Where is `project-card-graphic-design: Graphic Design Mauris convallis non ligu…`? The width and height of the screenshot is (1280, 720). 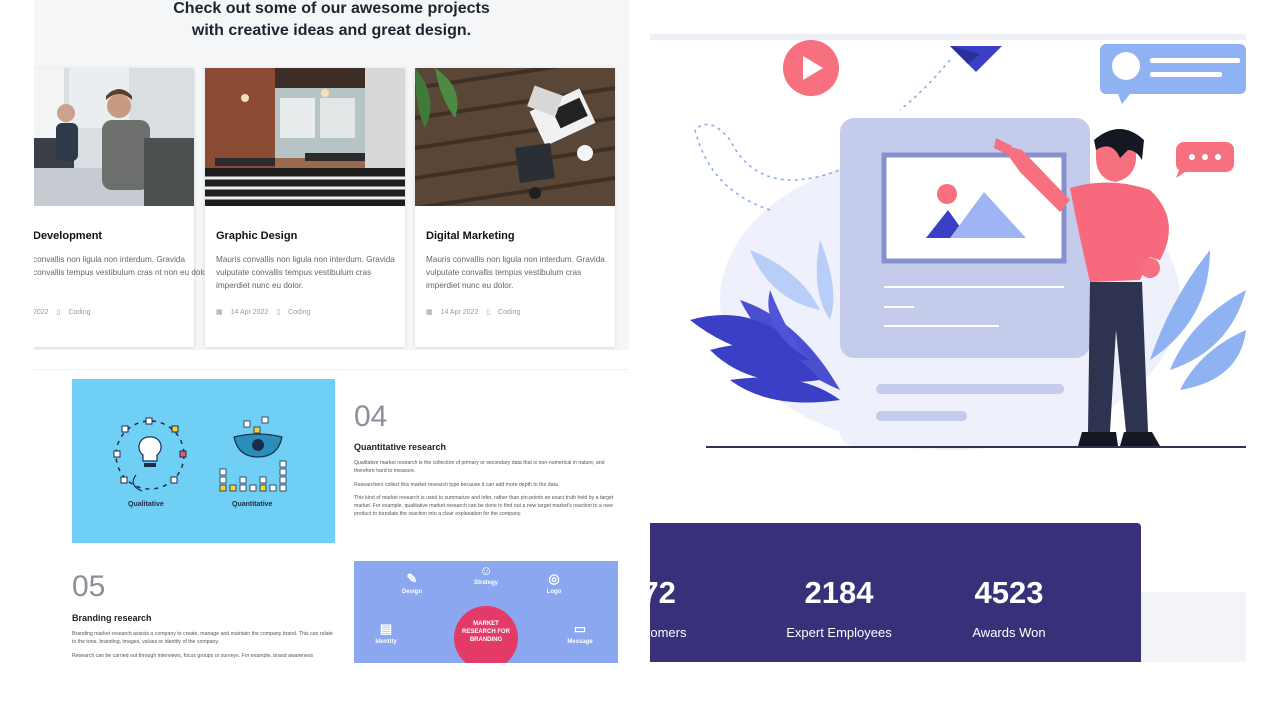 project-card-graphic-design: Graphic Design Mauris convallis non ligu… is located at coordinates (305, 207).